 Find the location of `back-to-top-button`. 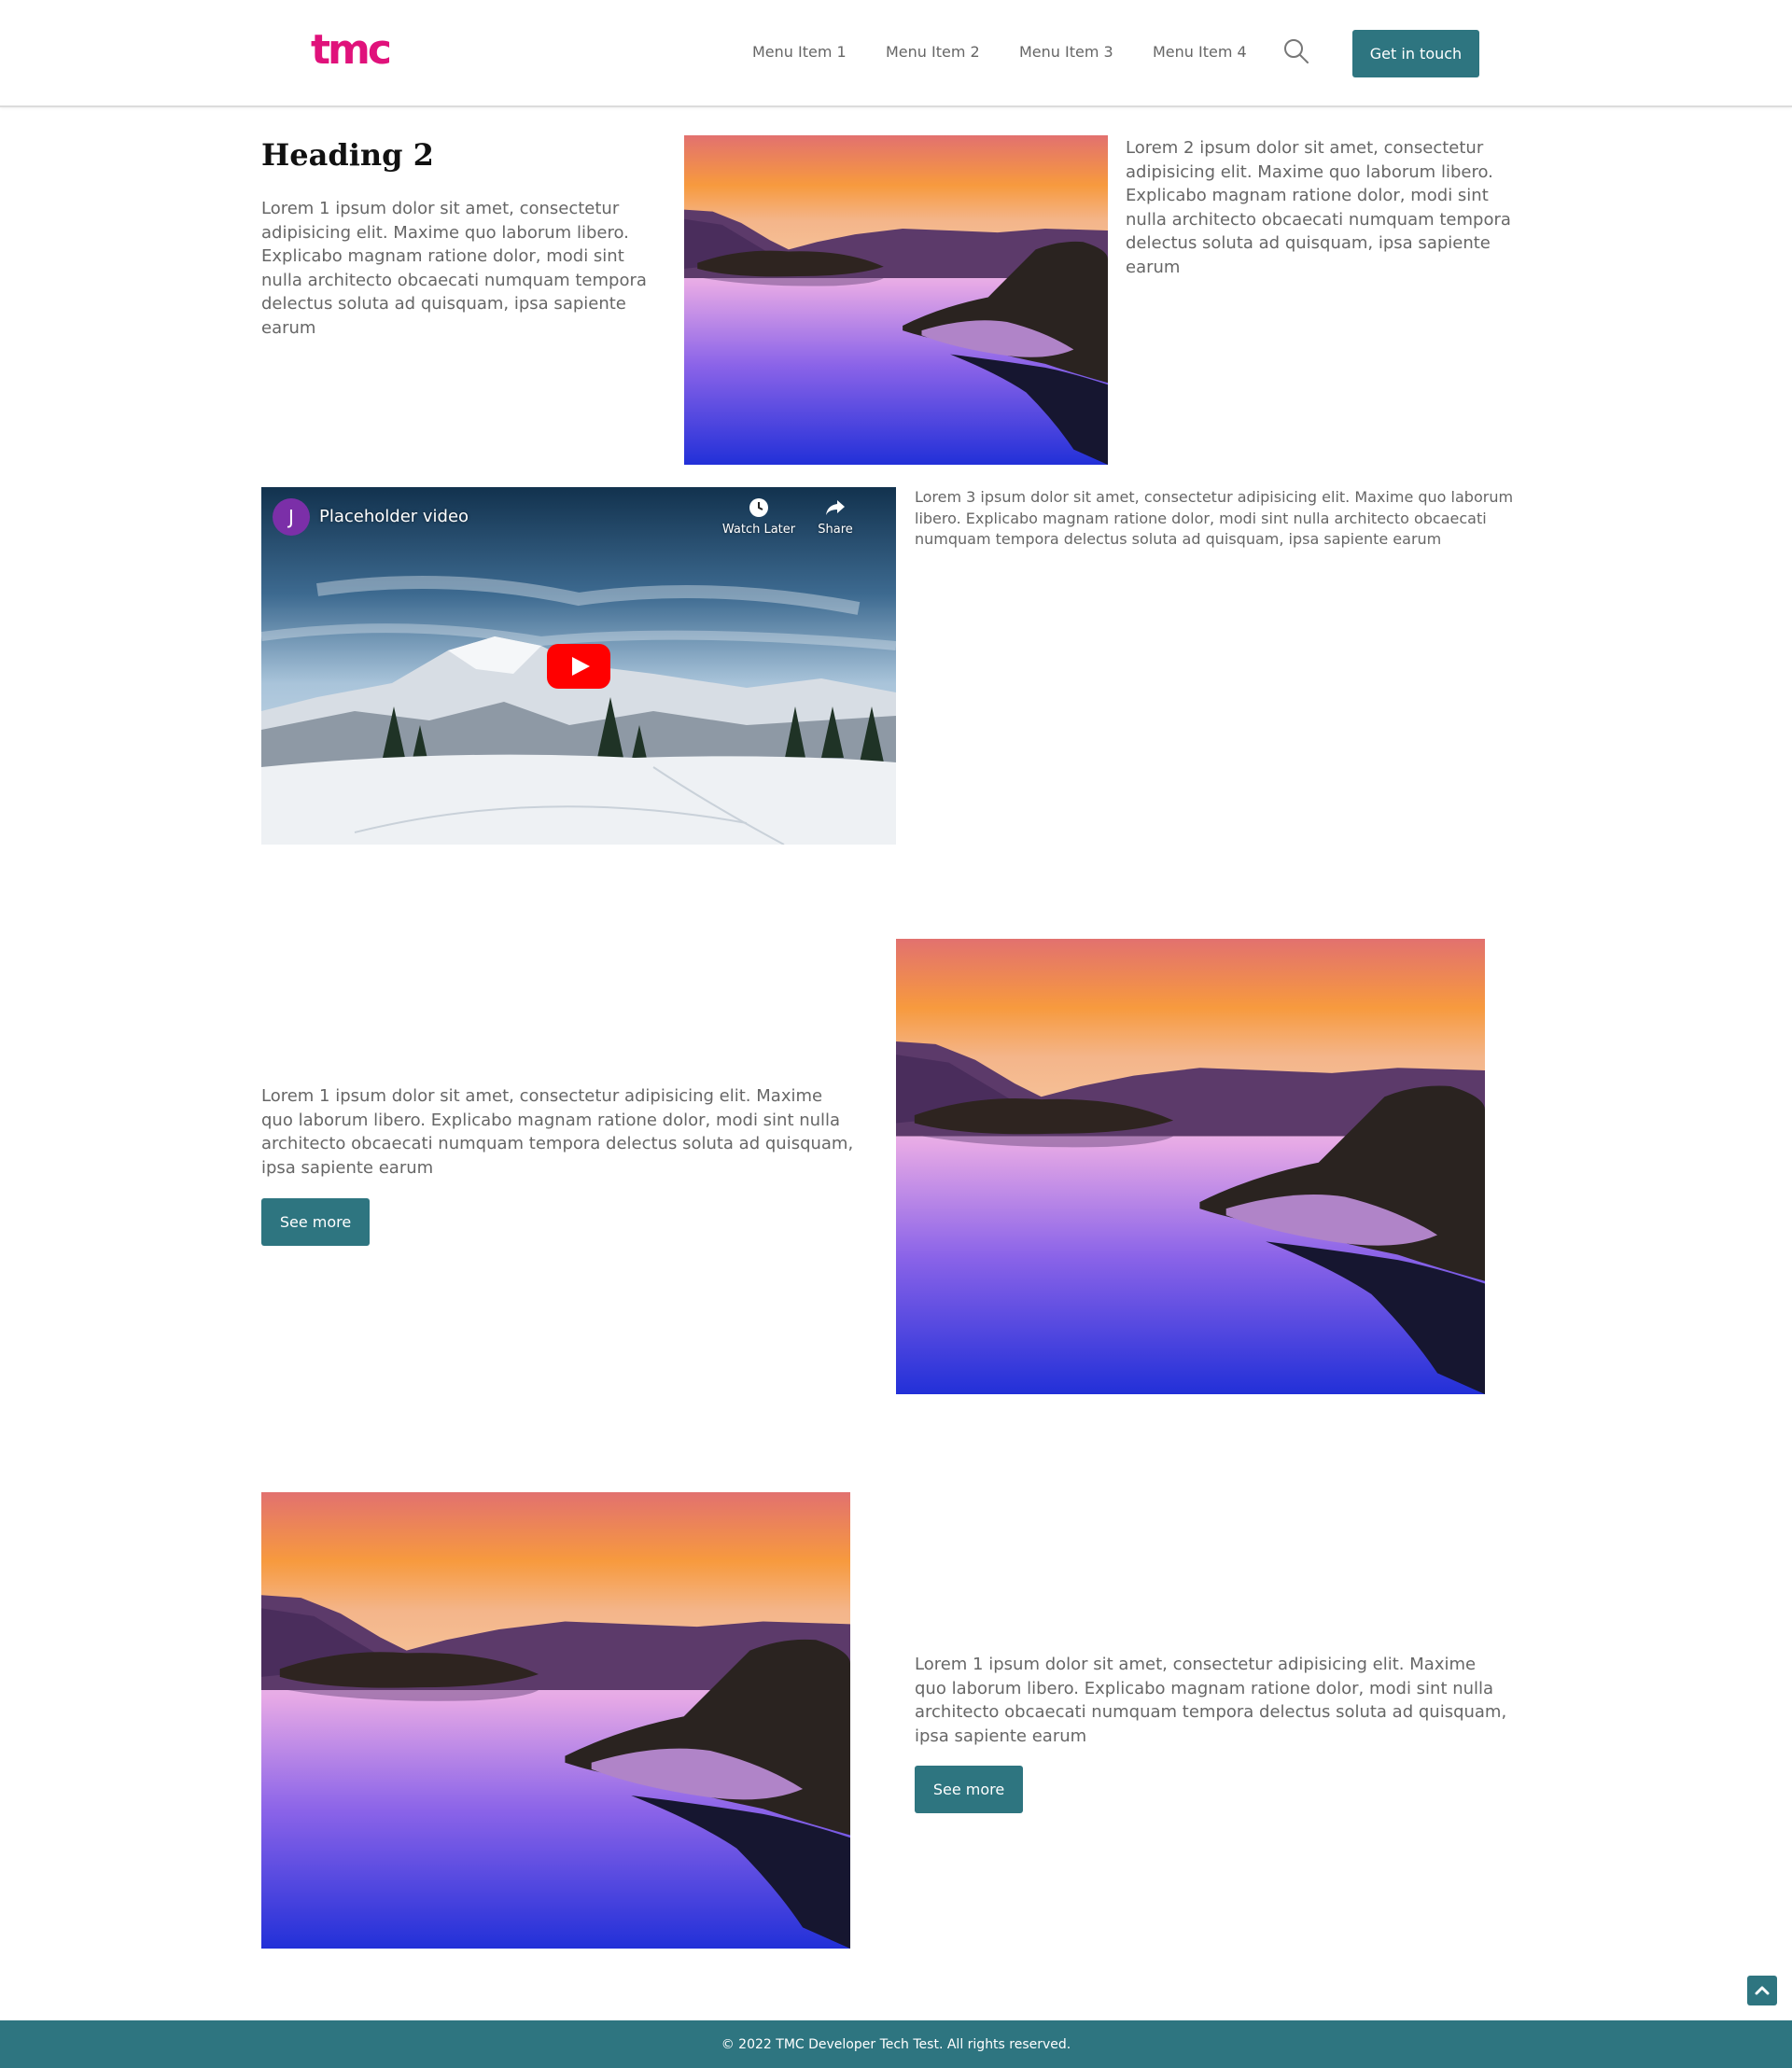

back-to-top-button is located at coordinates (1762, 1990).